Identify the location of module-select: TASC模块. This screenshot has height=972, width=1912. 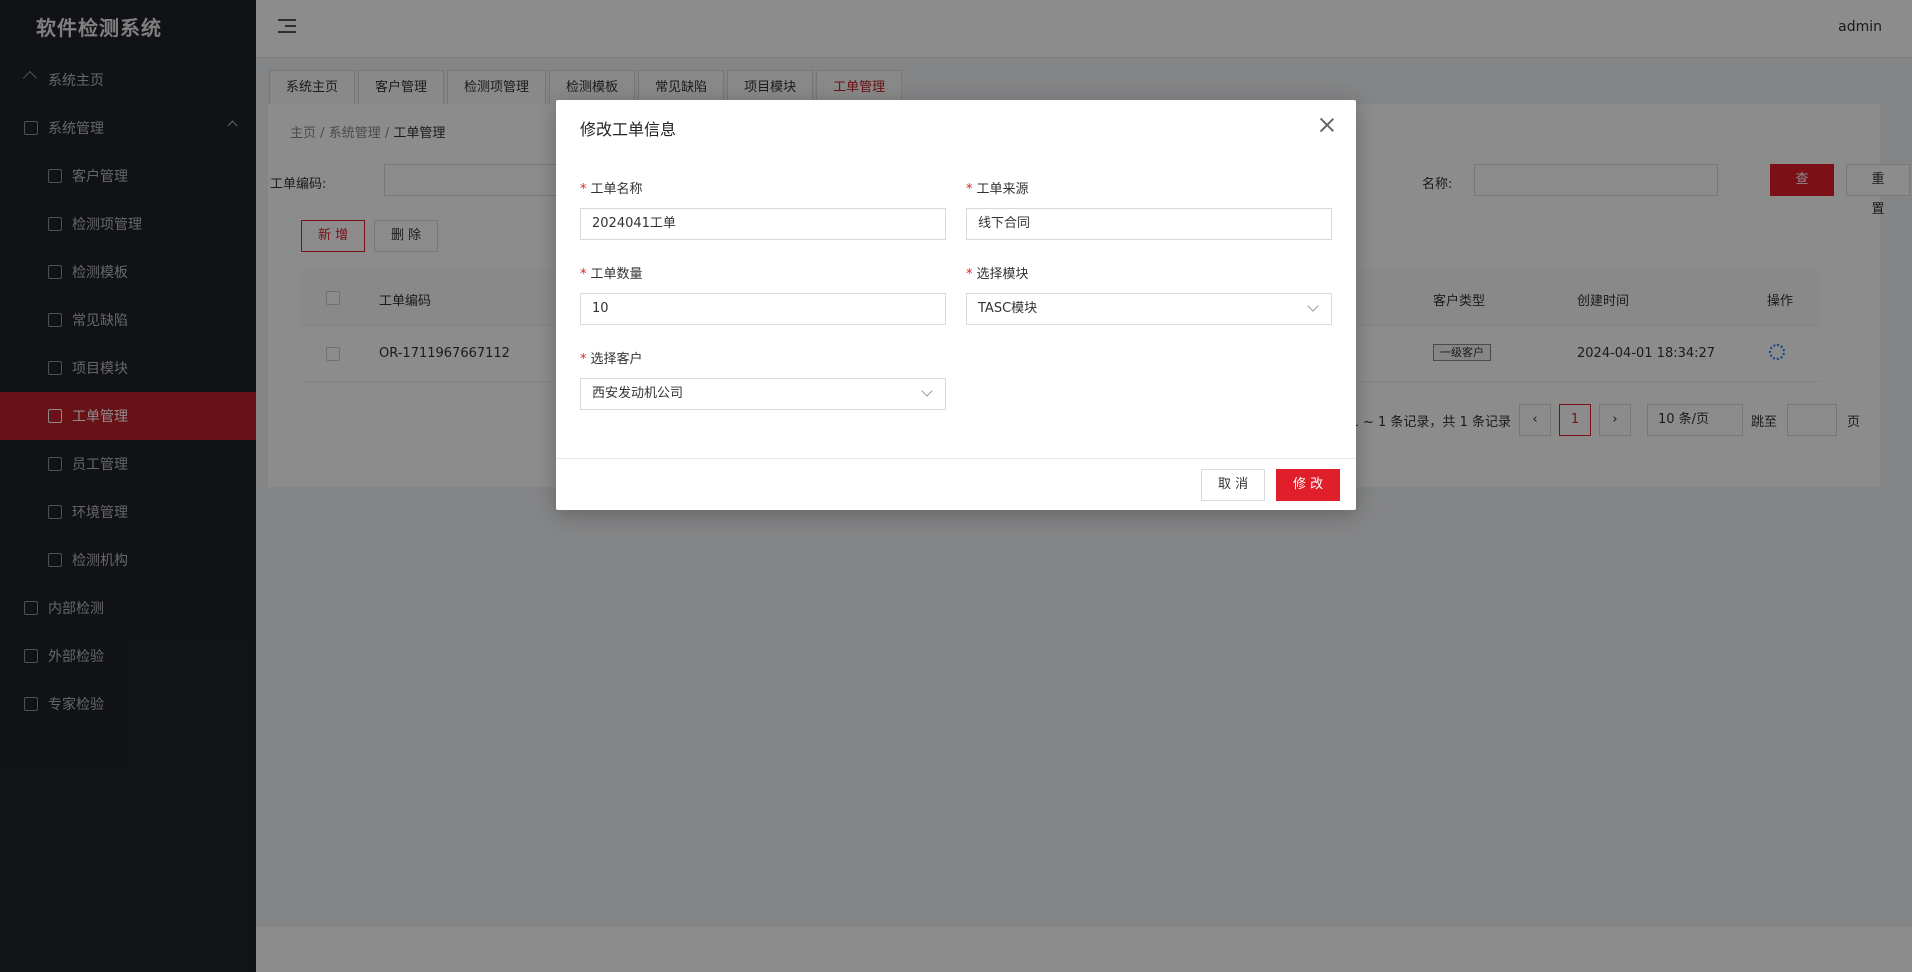
(1149, 309).